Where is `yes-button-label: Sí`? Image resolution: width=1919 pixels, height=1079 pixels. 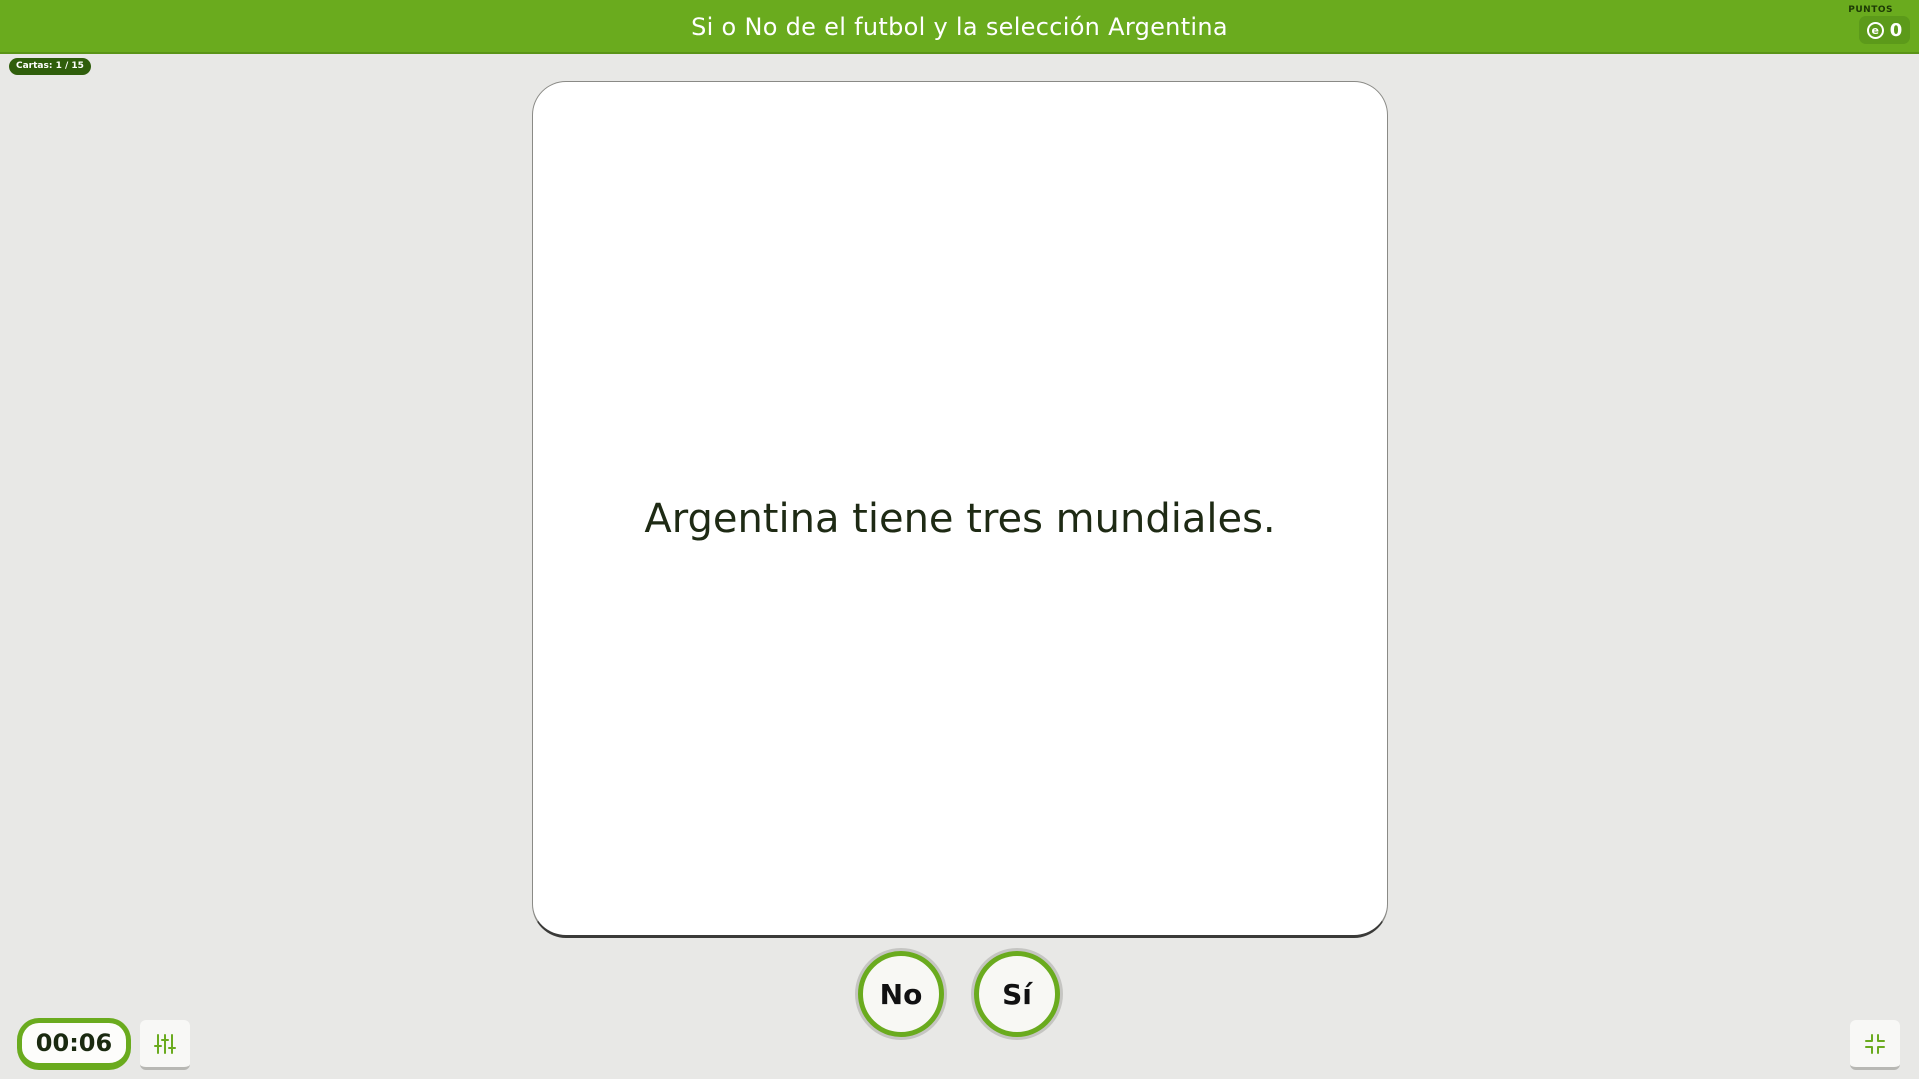 yes-button-label: Sí is located at coordinates (1017, 994).